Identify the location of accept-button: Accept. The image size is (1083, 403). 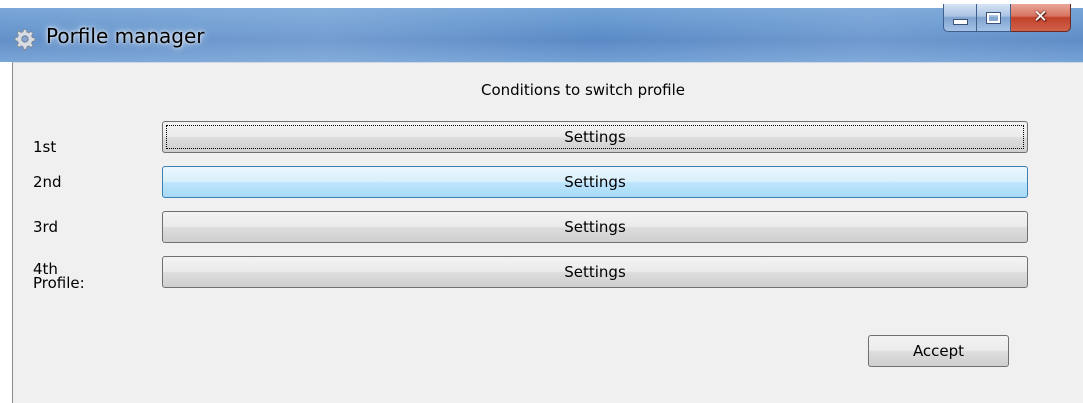
(938, 351).